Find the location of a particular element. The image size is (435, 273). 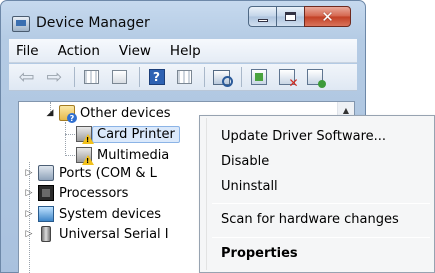

menu-item-uninstall: Uninstall is located at coordinates (249, 186).